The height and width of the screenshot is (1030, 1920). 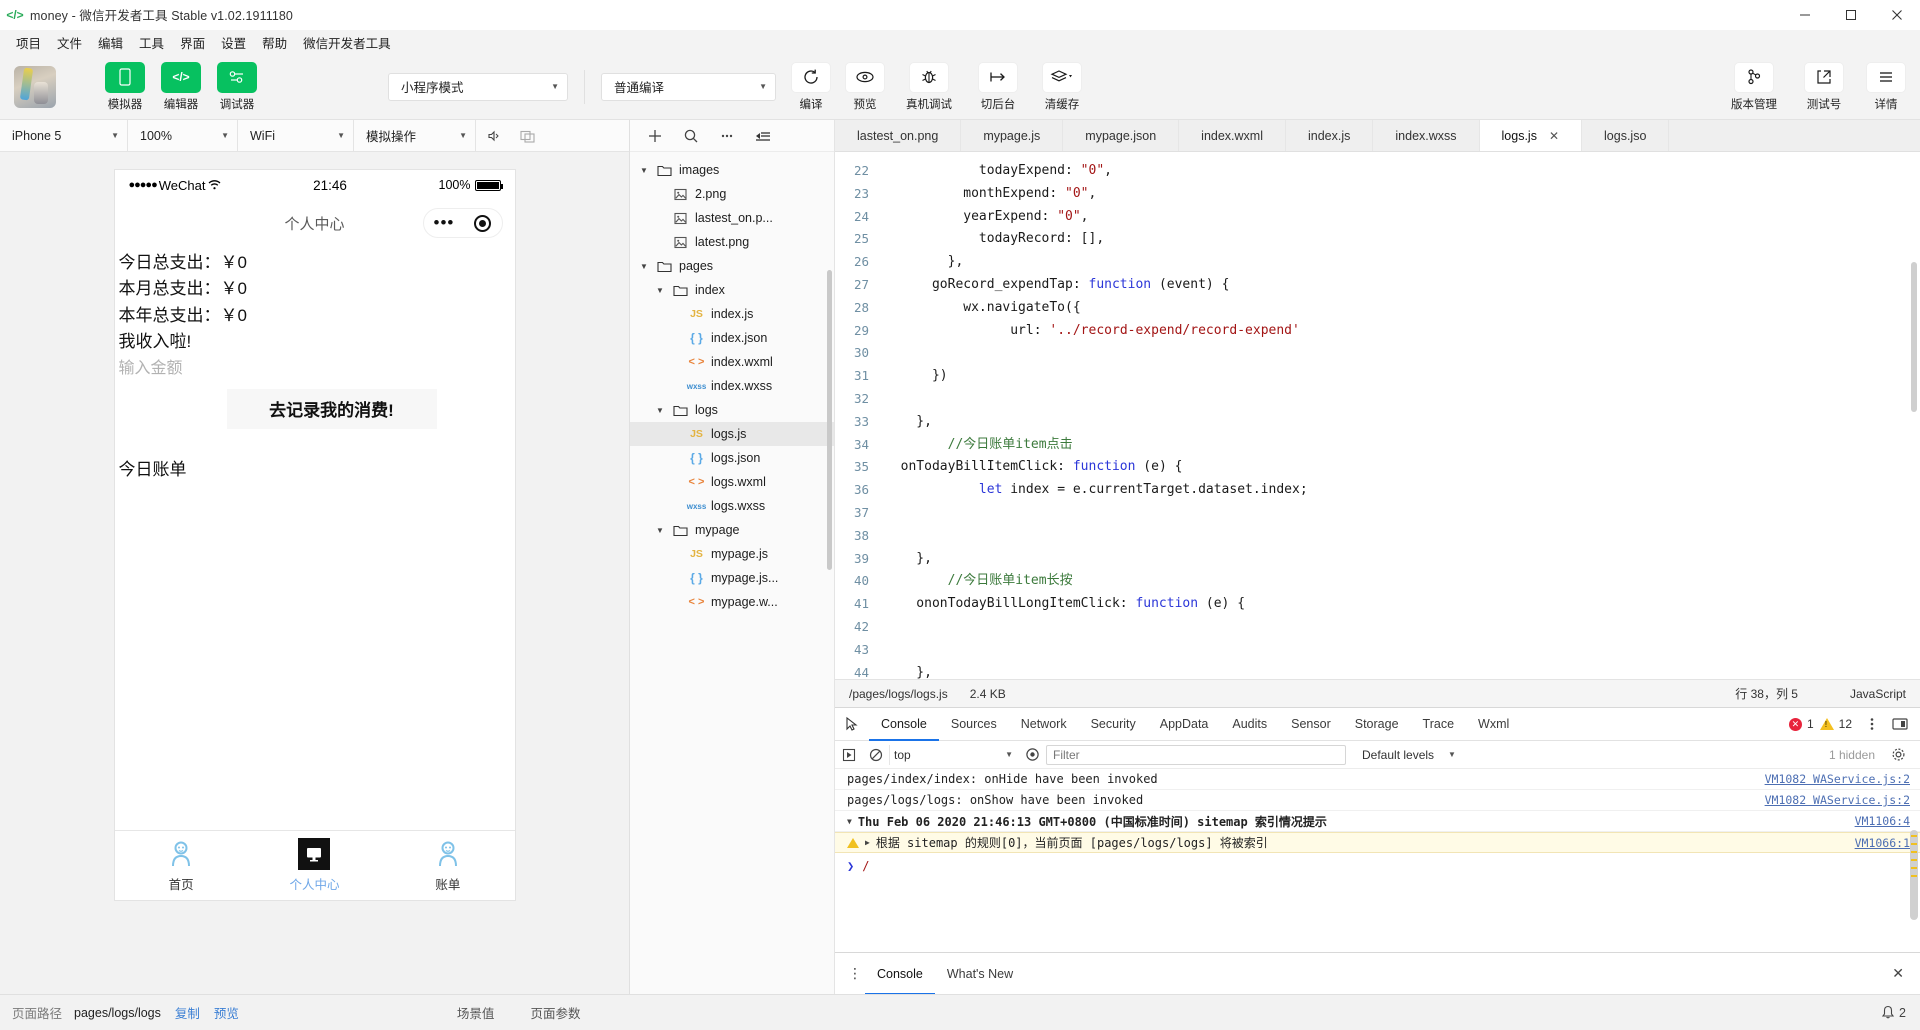 What do you see at coordinates (151, 42) in the screenshot?
I see `menu-item-tools: 工具` at bounding box center [151, 42].